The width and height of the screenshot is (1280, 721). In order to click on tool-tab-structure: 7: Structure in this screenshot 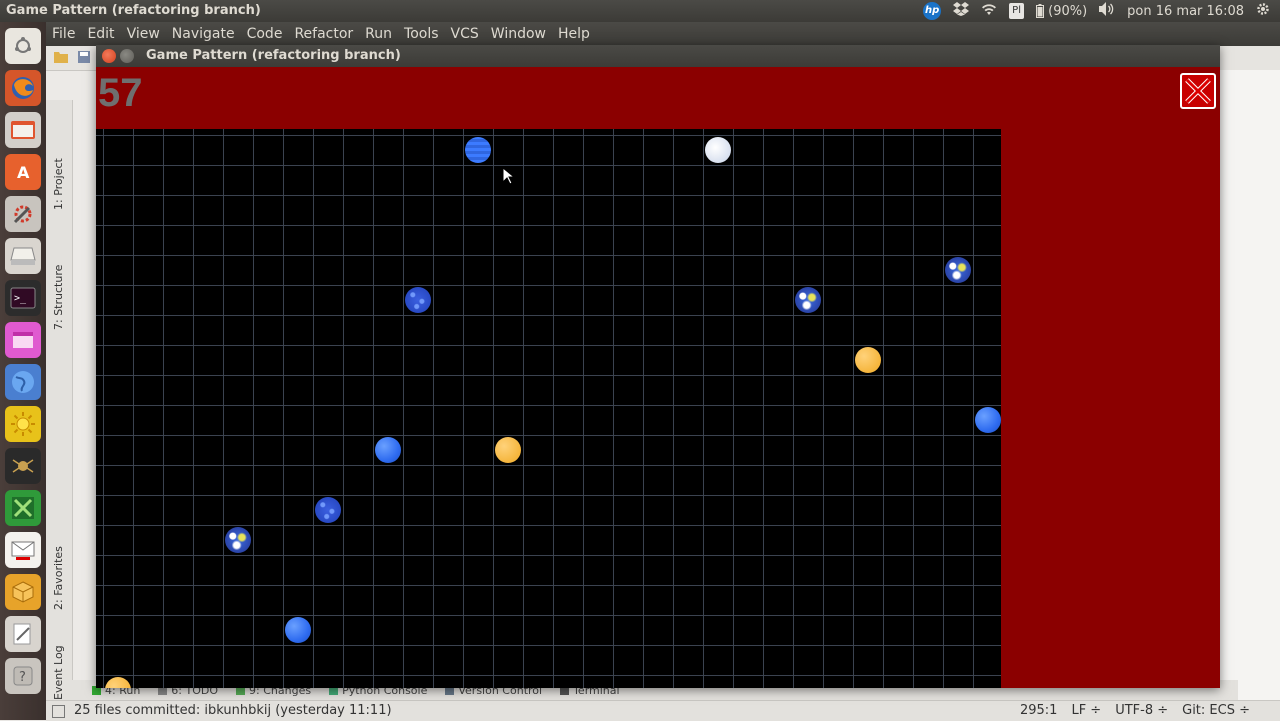, I will do `click(58, 297)`.